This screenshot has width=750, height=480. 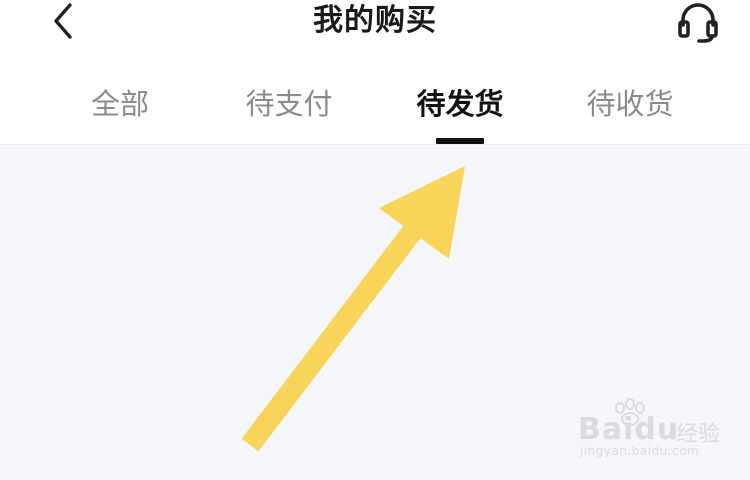 I want to click on page-title: 我的购买, so click(x=375, y=20).